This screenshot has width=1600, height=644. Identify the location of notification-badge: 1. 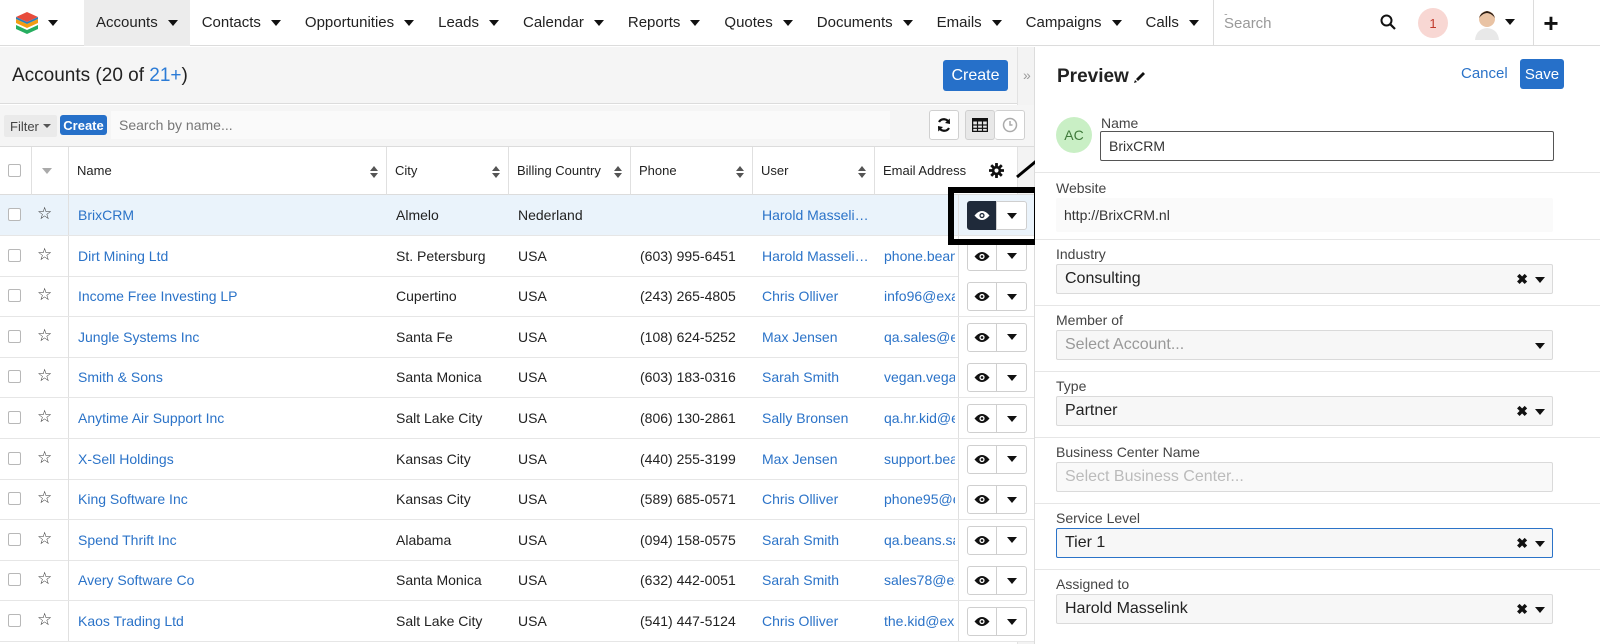
(1433, 23).